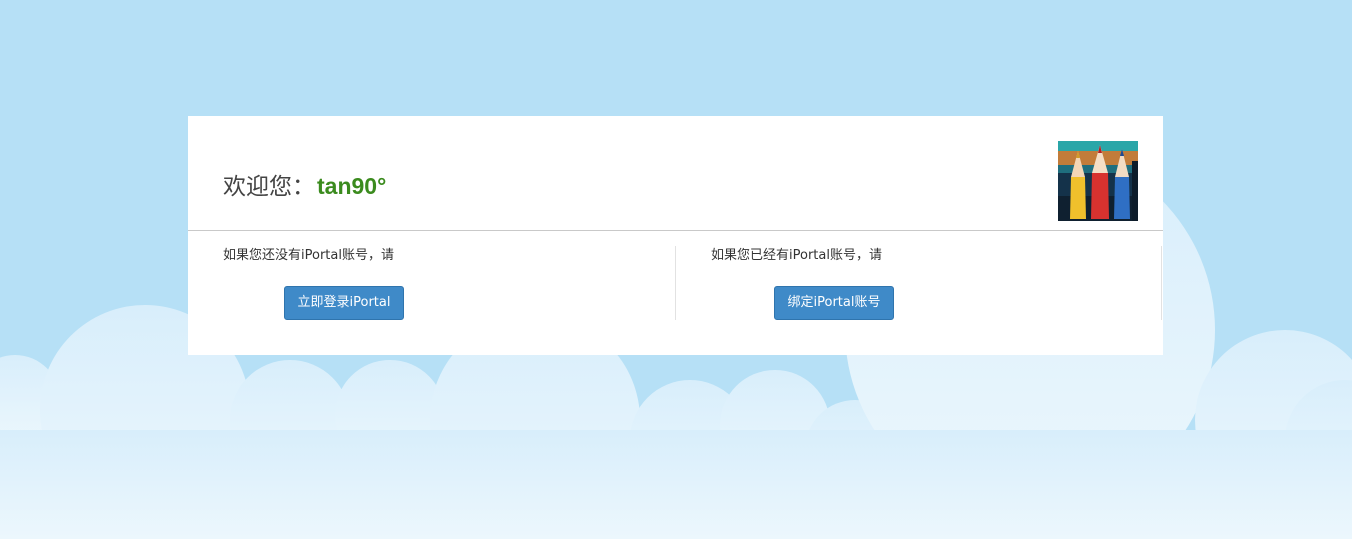  I want to click on no-account-hint: 如果您还没有iPortal账号，请, so click(308, 255).